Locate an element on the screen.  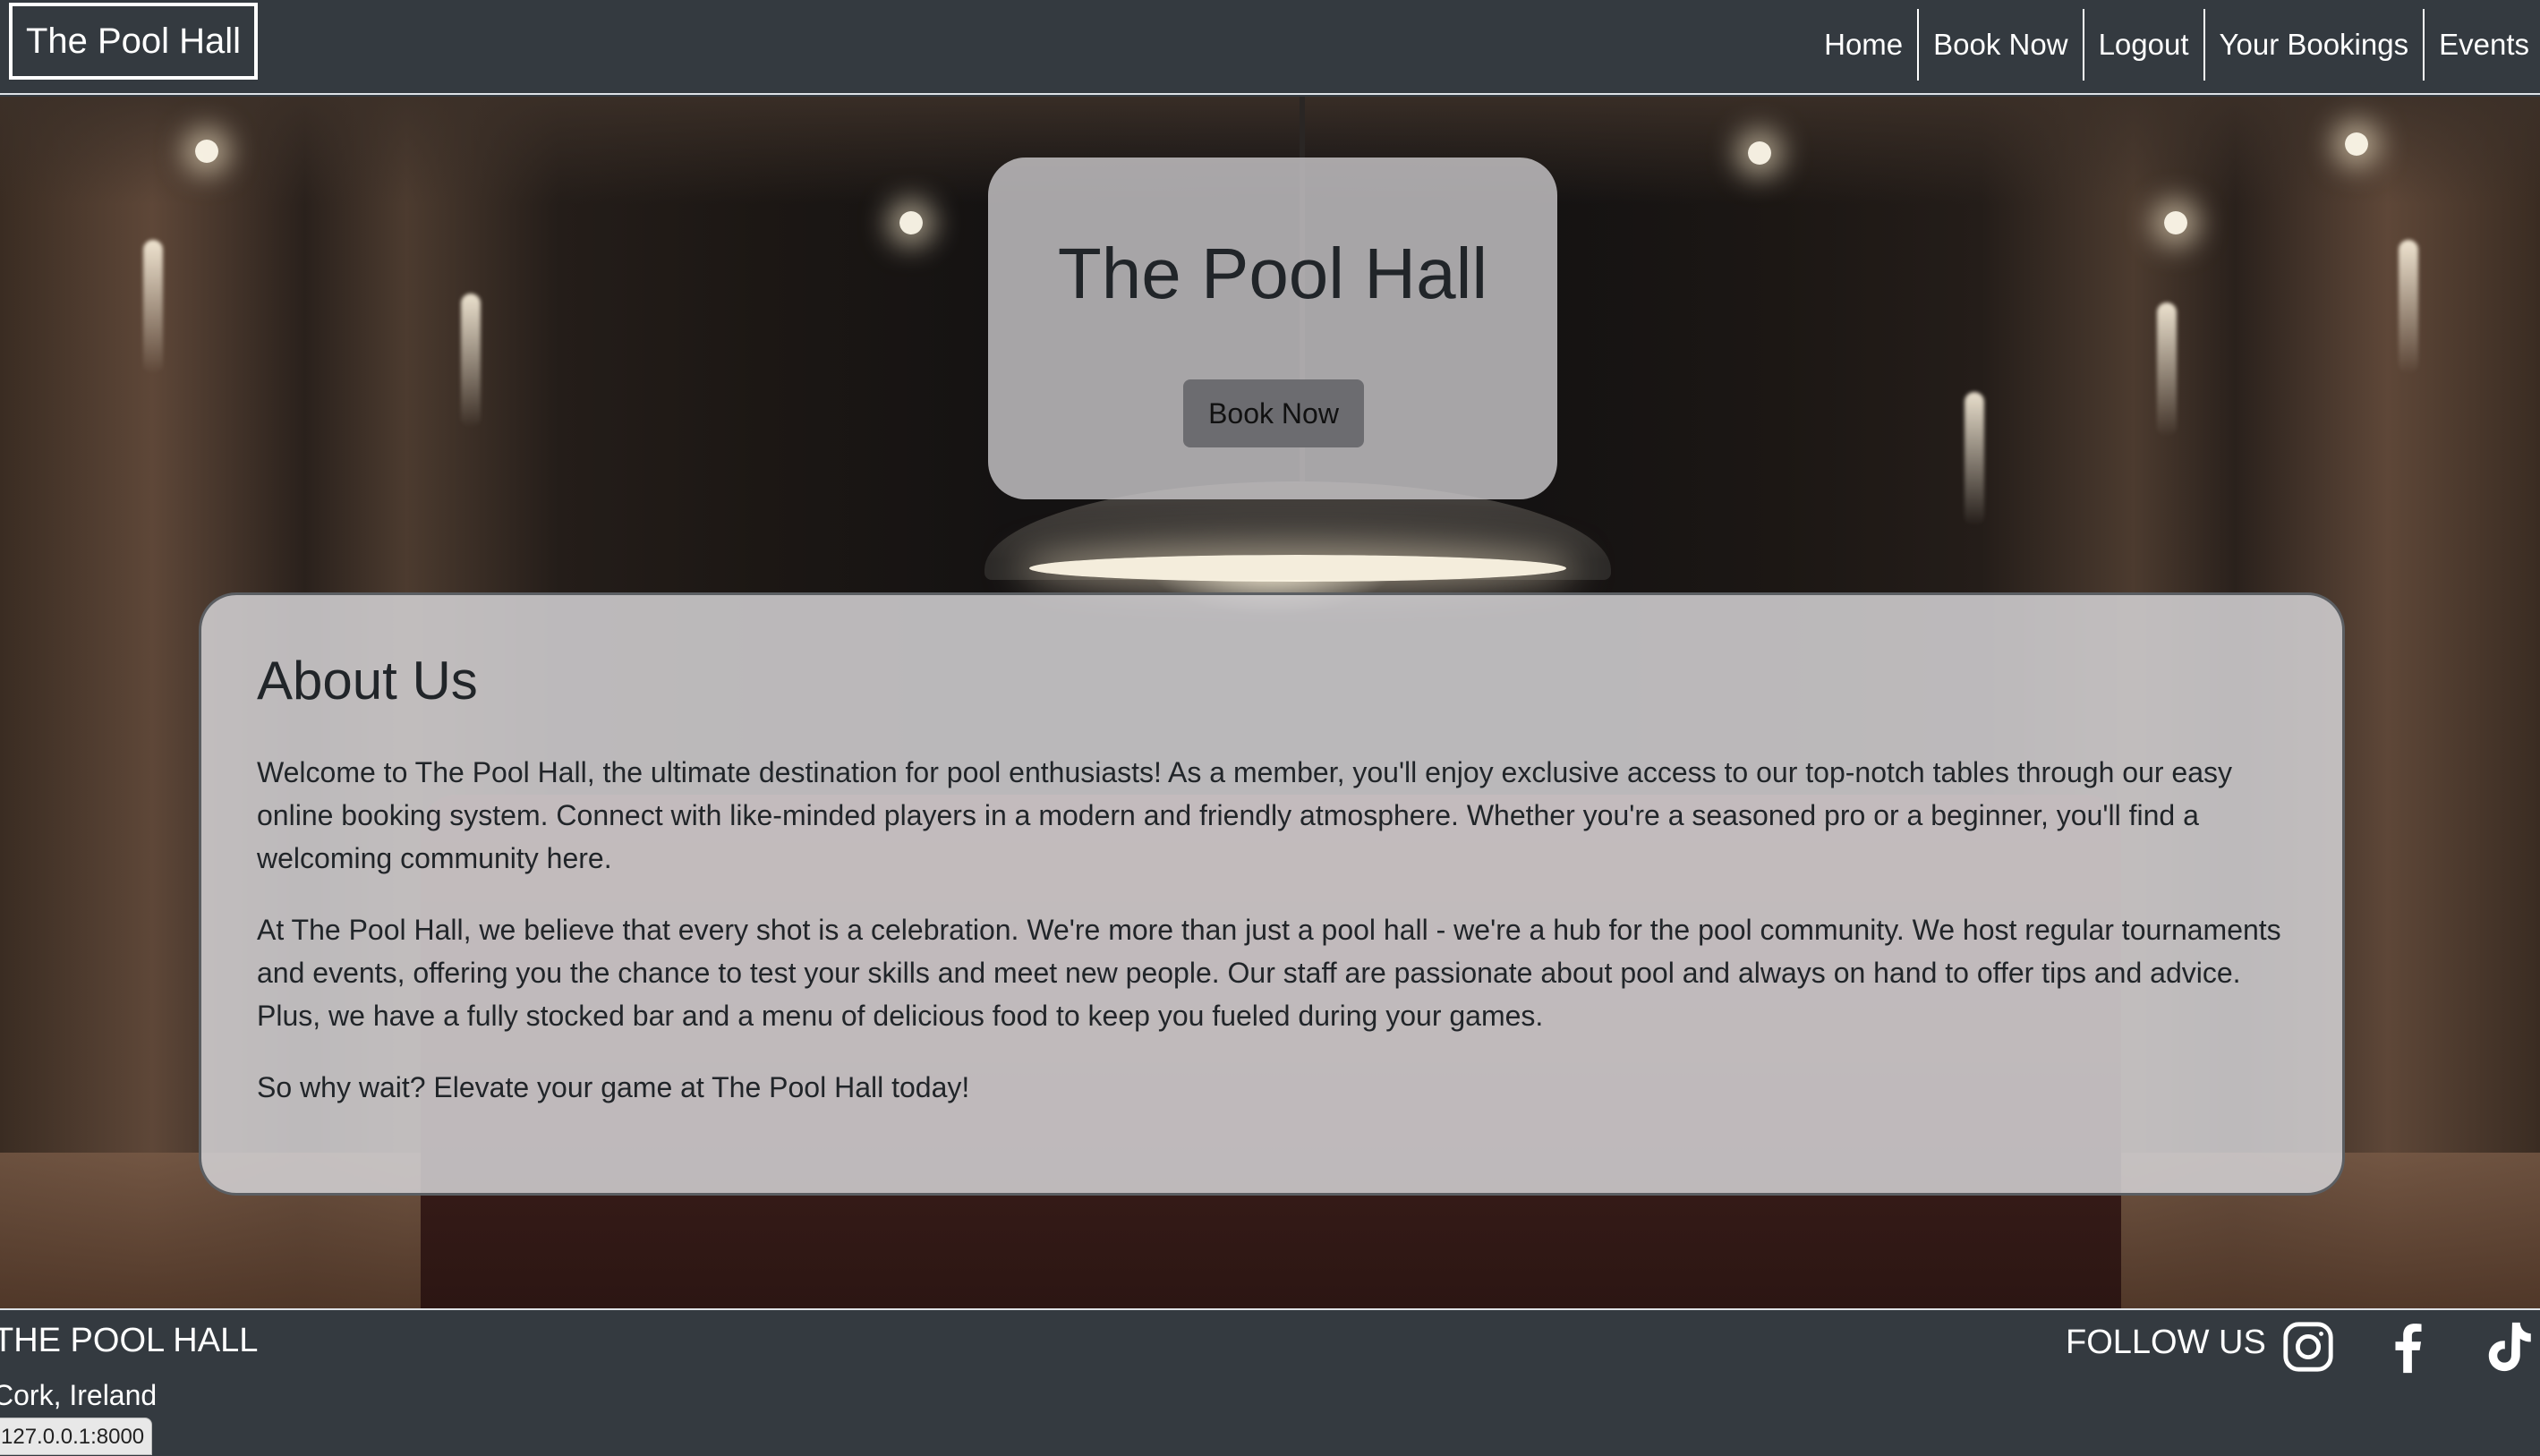
tiktok-icon is located at coordinates (2511, 1347).